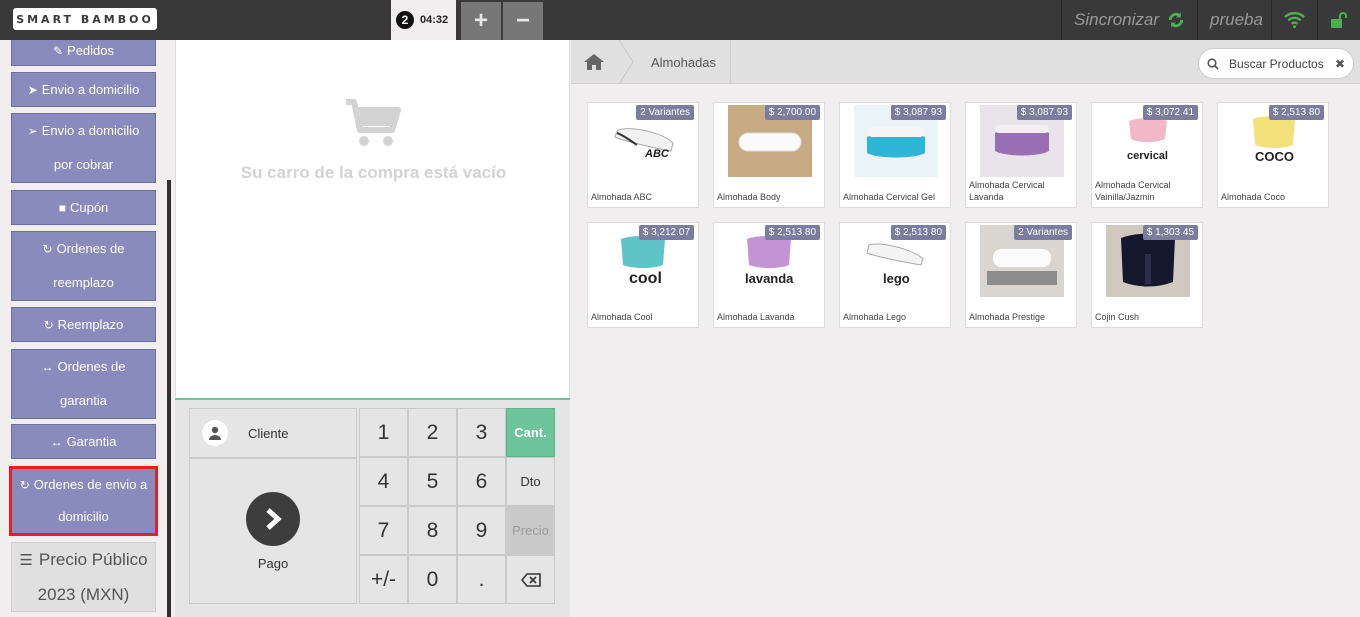  Describe the element at coordinates (26, 560) in the screenshot. I see `list-icon: ☰` at that location.